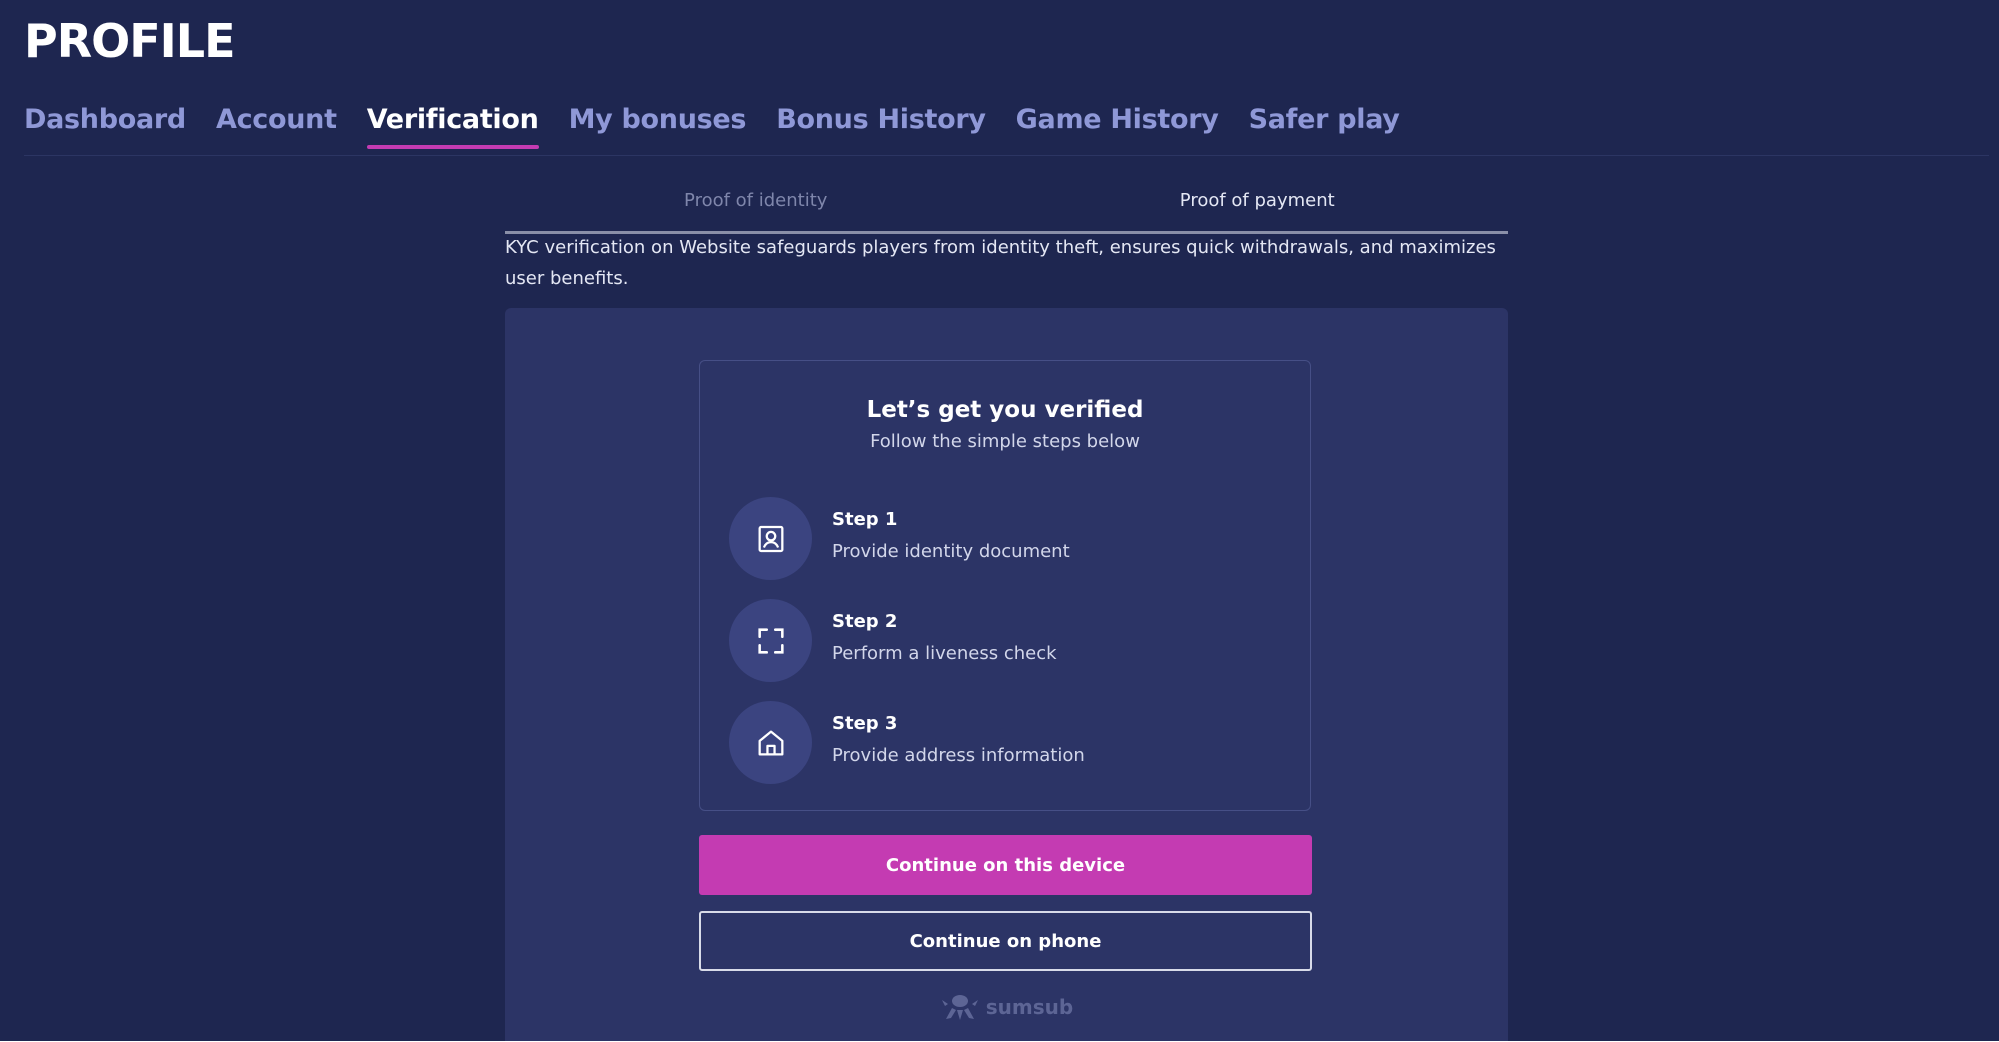 The image size is (1999, 1042). I want to click on card-title: Let’s get you verified, so click(1005, 410).